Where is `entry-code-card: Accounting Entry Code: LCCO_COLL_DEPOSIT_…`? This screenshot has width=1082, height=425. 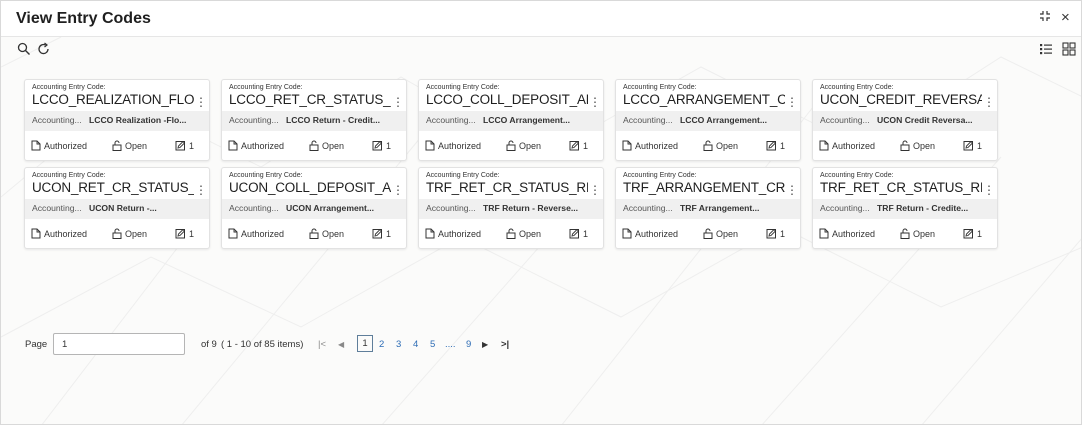 entry-code-card: Accounting Entry Code: LCCO_COLL_DEPOSIT_… is located at coordinates (511, 120).